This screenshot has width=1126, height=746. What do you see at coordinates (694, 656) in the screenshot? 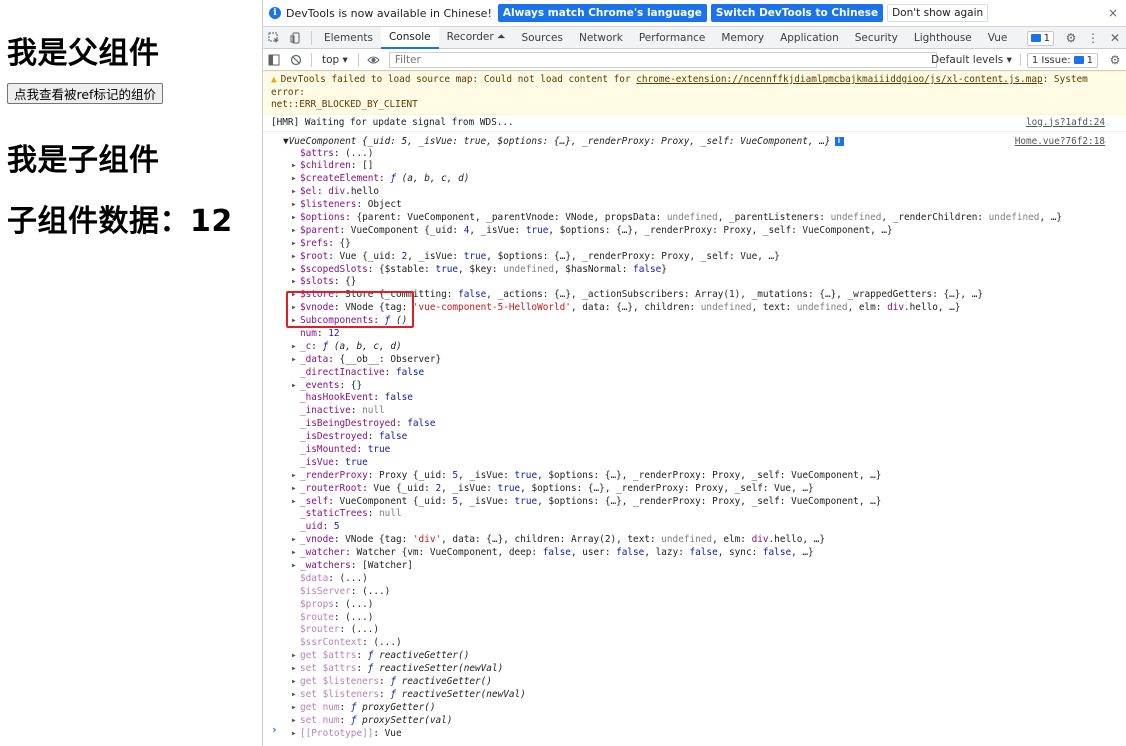
I see `prop-row: get $attrs: ƒ reactiveGetter()` at bounding box center [694, 656].